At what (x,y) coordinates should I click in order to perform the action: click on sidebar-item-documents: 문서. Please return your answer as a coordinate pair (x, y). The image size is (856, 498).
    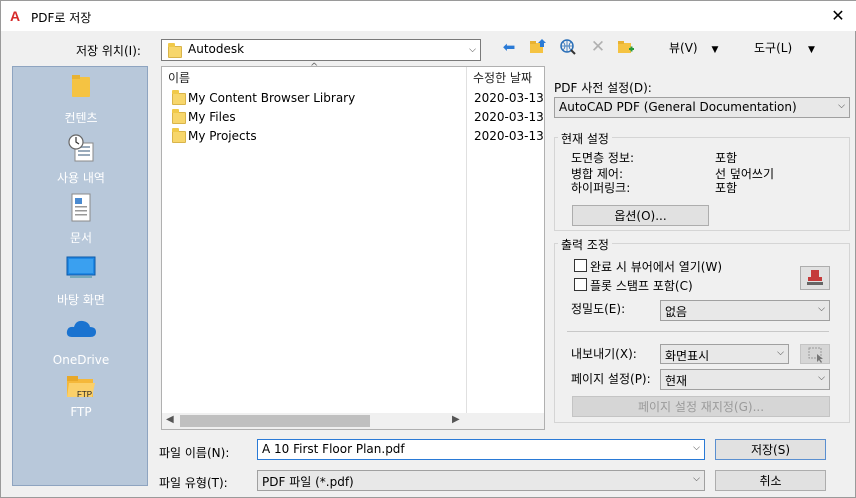
    Looking at the image, I should click on (81, 219).